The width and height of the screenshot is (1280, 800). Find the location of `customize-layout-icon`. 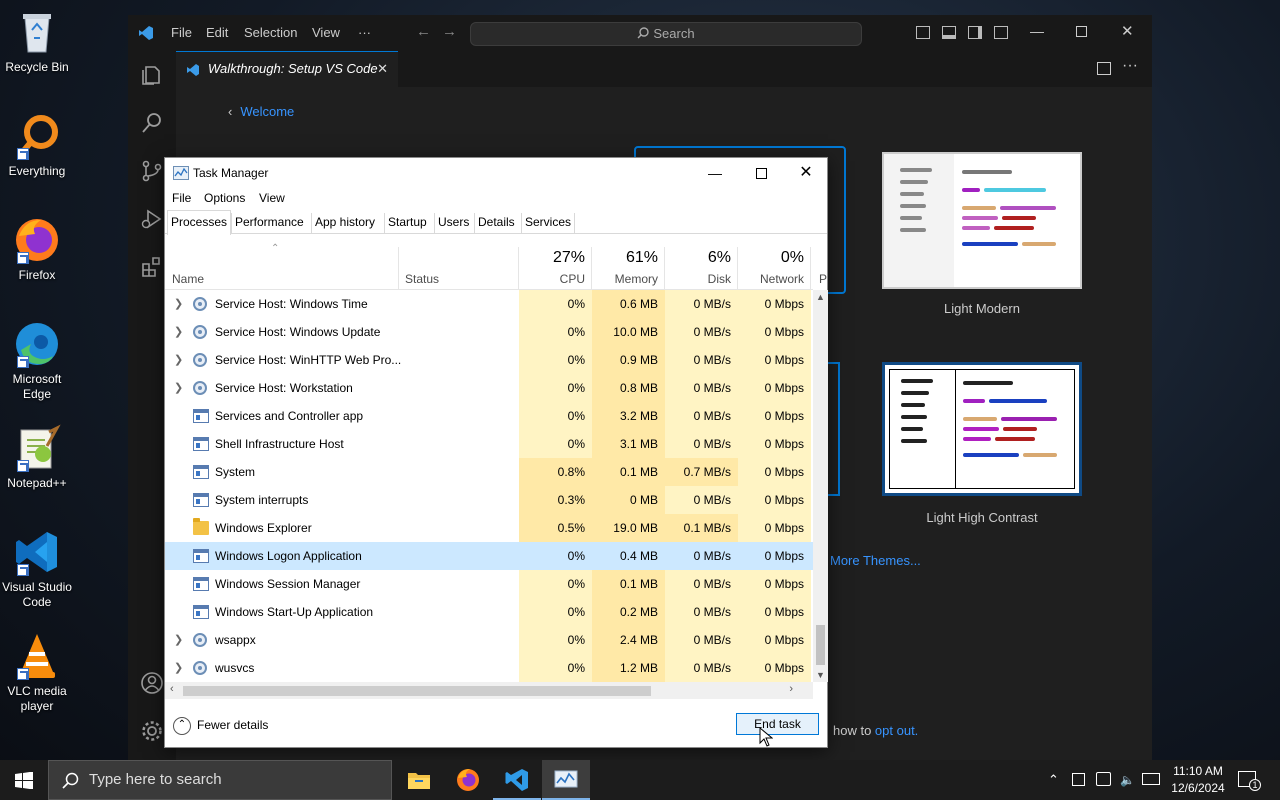

customize-layout-icon is located at coordinates (1001, 32).